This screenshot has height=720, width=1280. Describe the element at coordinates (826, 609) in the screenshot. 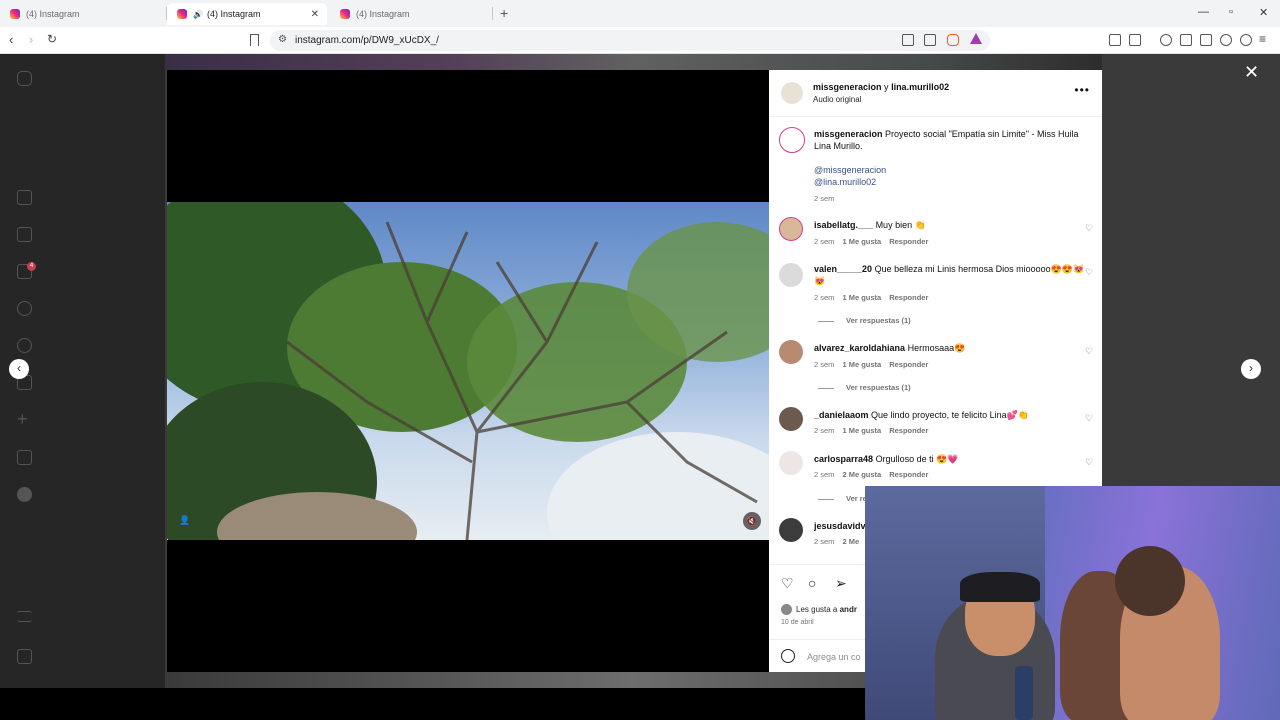

I see `likes-summary: Les gusta a andr` at that location.